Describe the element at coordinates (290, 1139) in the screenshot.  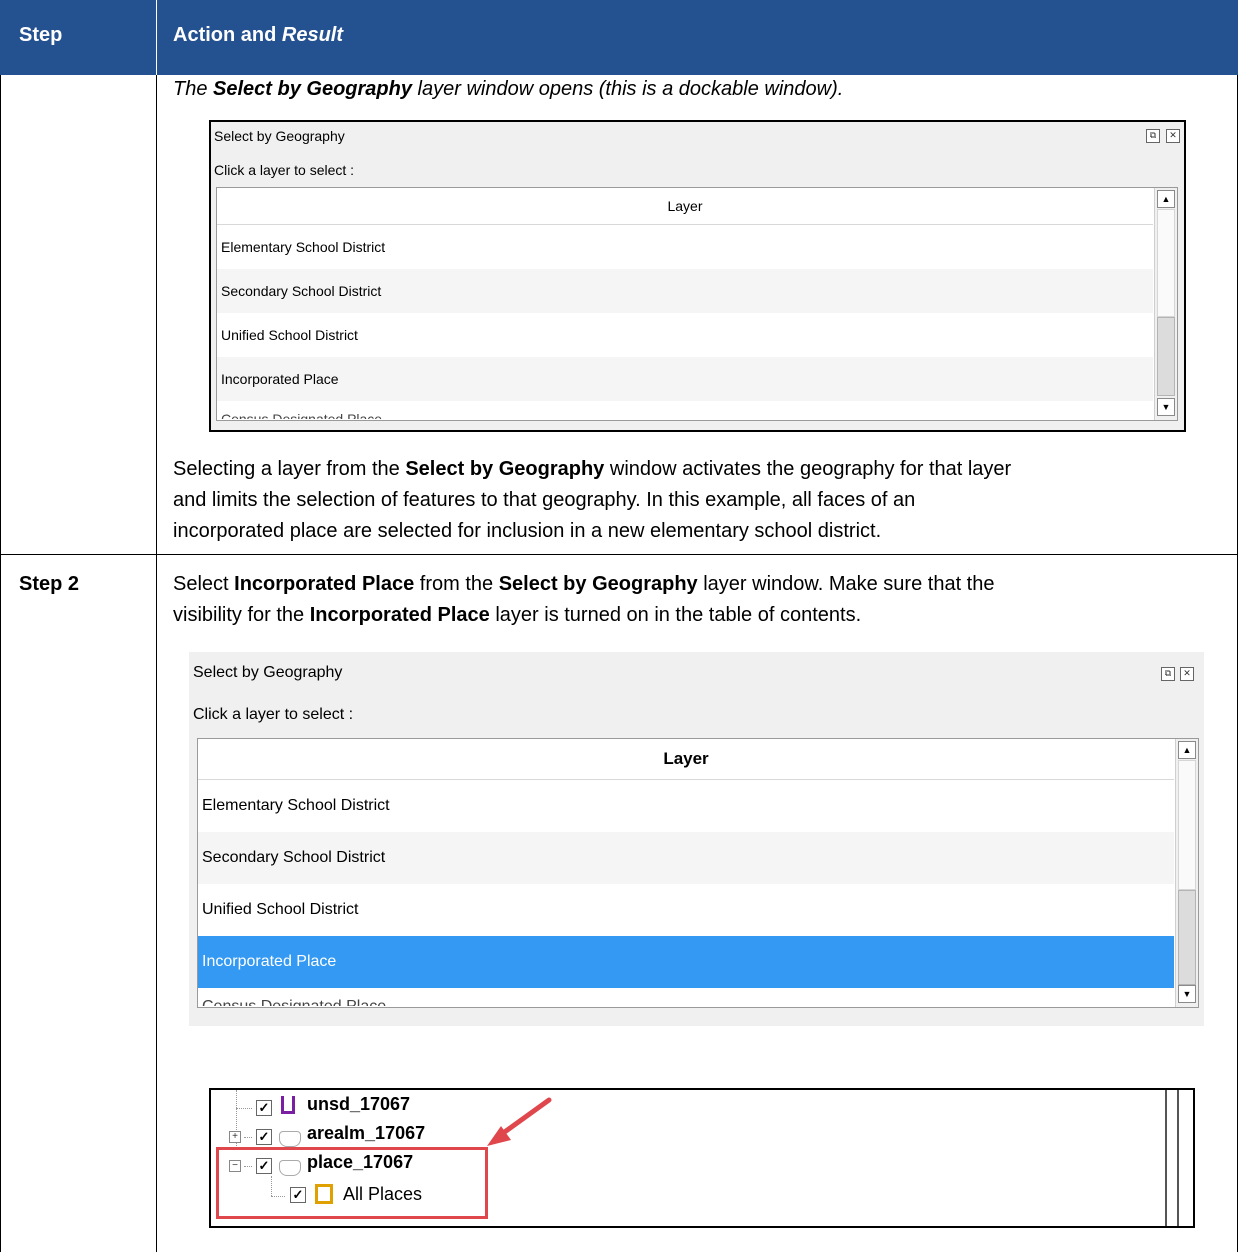
I see `polygon-gray-icon` at that location.